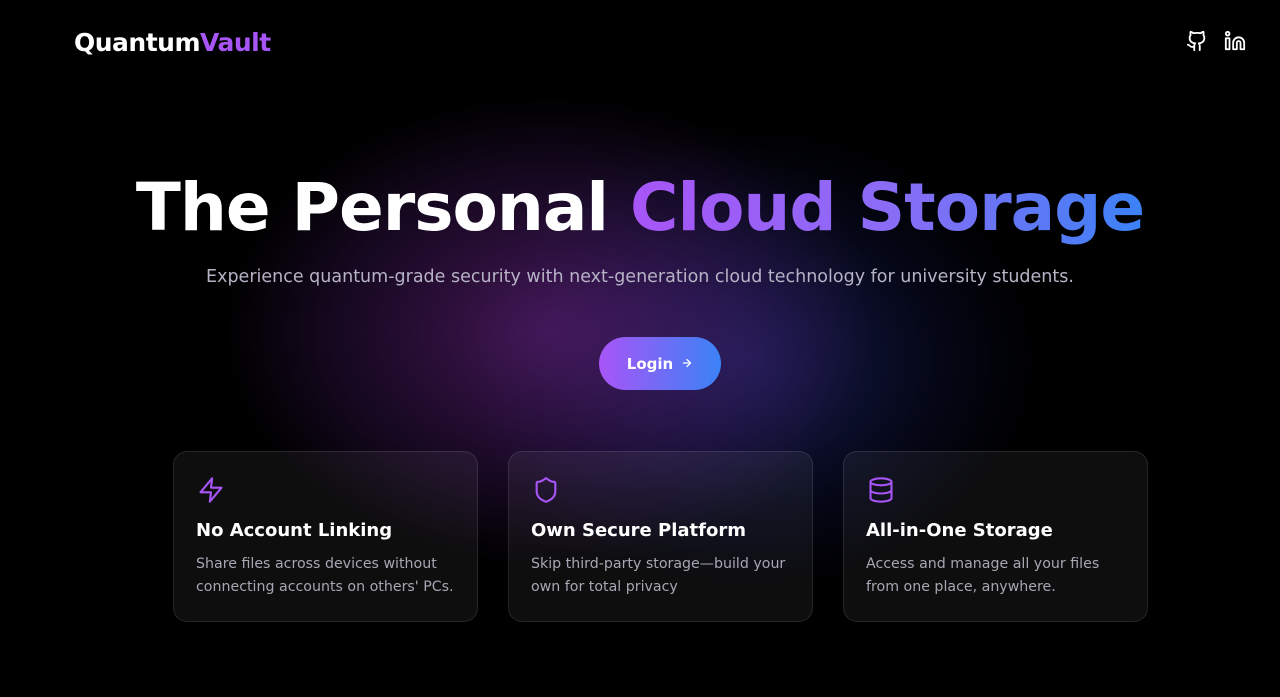 The height and width of the screenshot is (697, 1280). Describe the element at coordinates (372, 207) in the screenshot. I see `hero-title-plain: The Personal` at that location.